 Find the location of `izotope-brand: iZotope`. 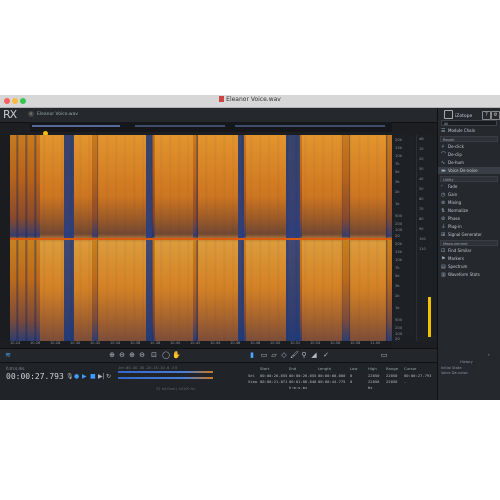

izotope-brand: iZotope is located at coordinates (458, 114).